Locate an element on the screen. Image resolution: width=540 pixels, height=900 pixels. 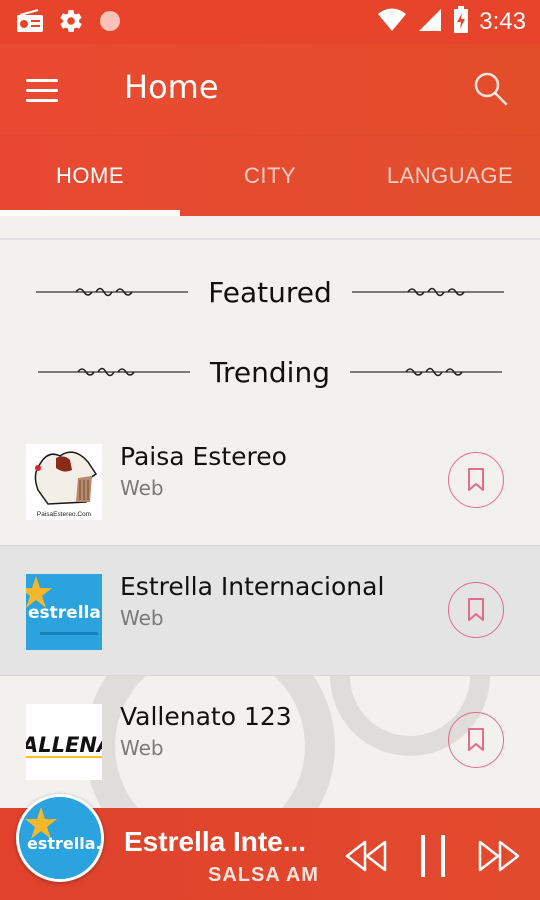
hamburger-menu-icon is located at coordinates (48, 90).